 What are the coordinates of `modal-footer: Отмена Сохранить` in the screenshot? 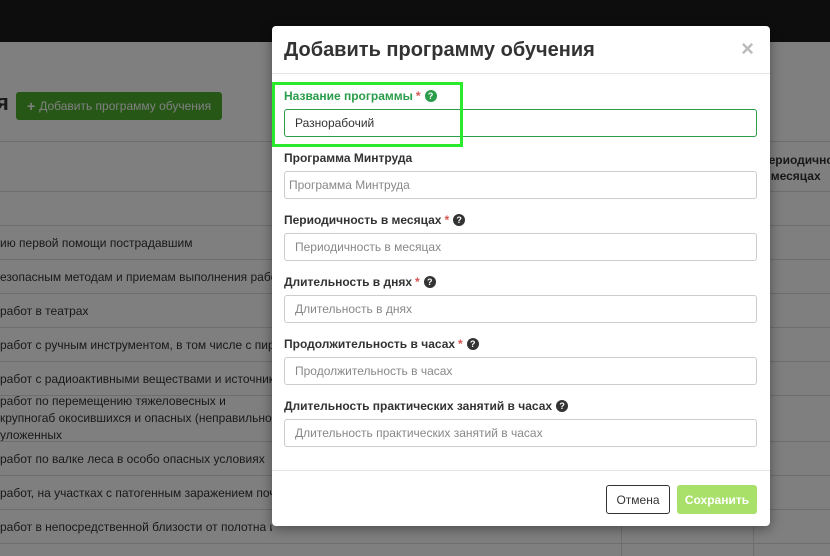 It's located at (521, 498).